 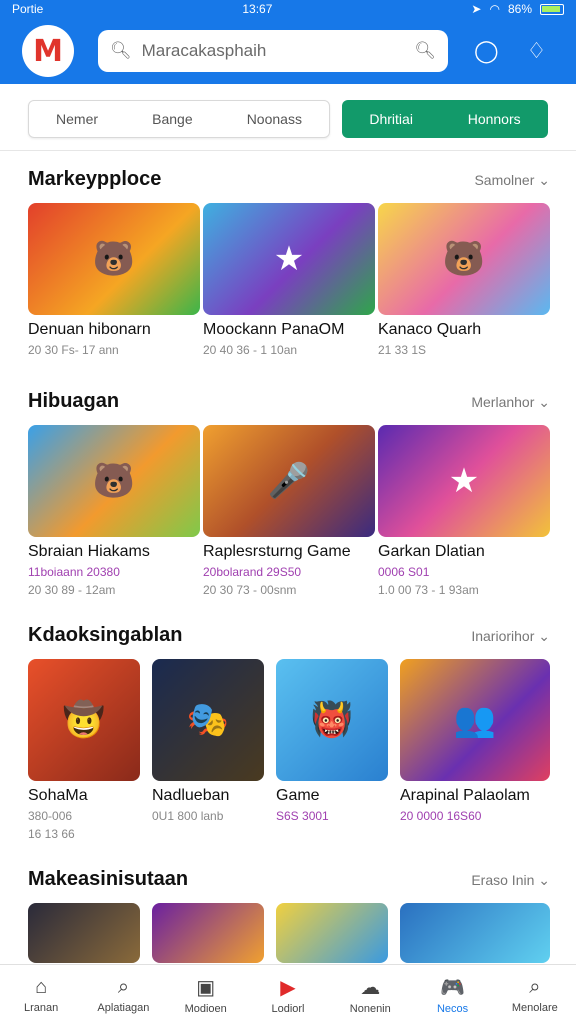 What do you see at coordinates (105, 635) in the screenshot?
I see `section-title: Kdaoksingablan` at bounding box center [105, 635].